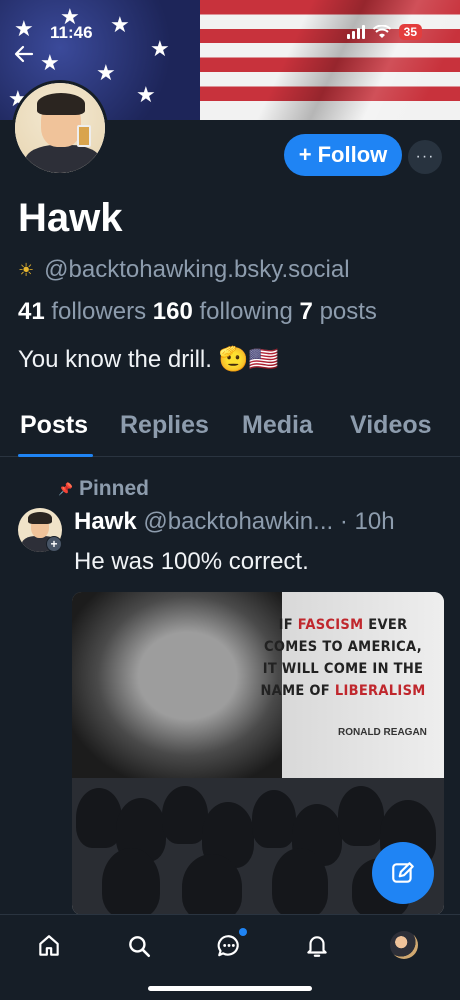 Image resolution: width=460 pixels, height=1000 pixels. I want to click on profile-handle: @backtohawking.bsky.social, so click(197, 269).